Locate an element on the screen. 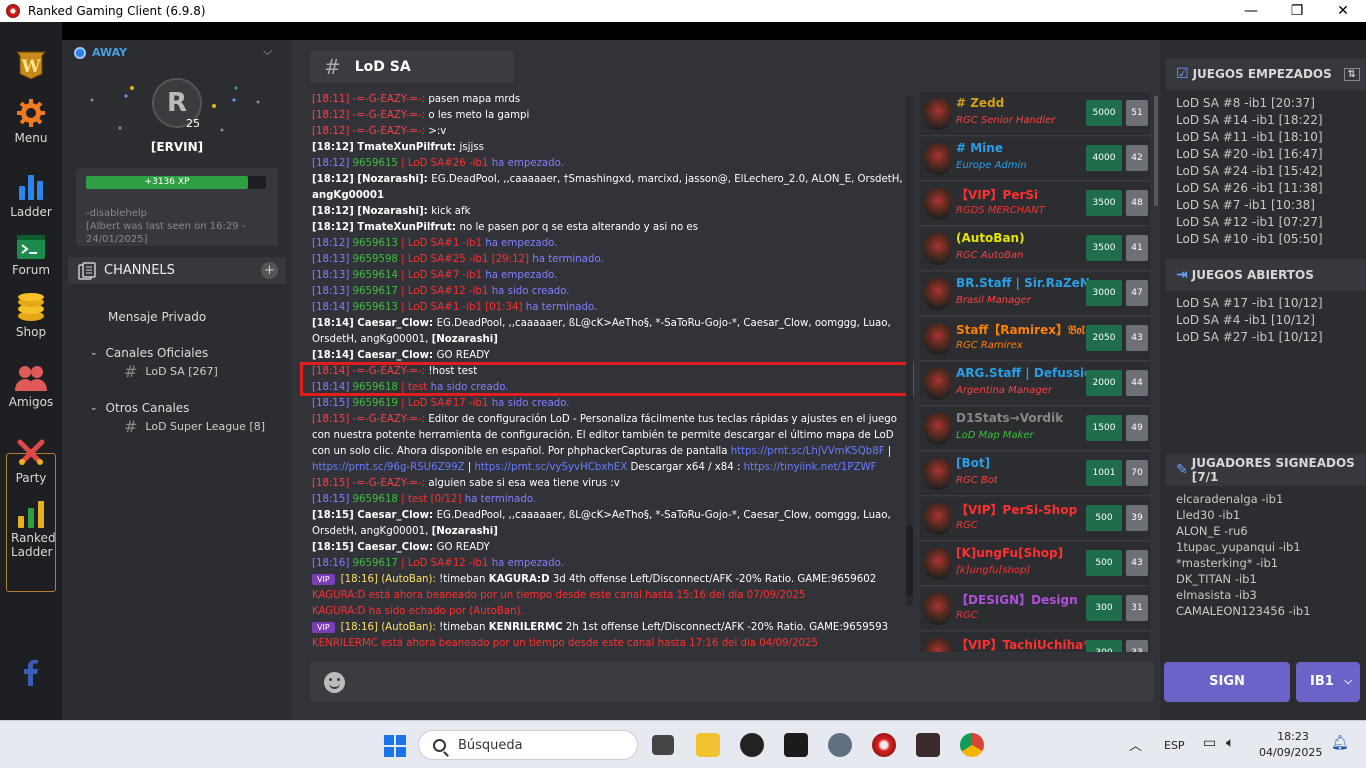 Image resolution: width=1366 pixels, height=768 pixels. task-view-icon is located at coordinates (663, 745).